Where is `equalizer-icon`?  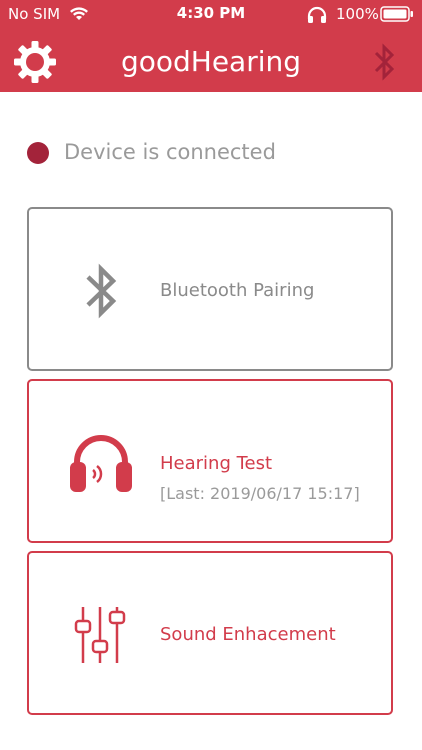
equalizer-icon is located at coordinates (100, 635).